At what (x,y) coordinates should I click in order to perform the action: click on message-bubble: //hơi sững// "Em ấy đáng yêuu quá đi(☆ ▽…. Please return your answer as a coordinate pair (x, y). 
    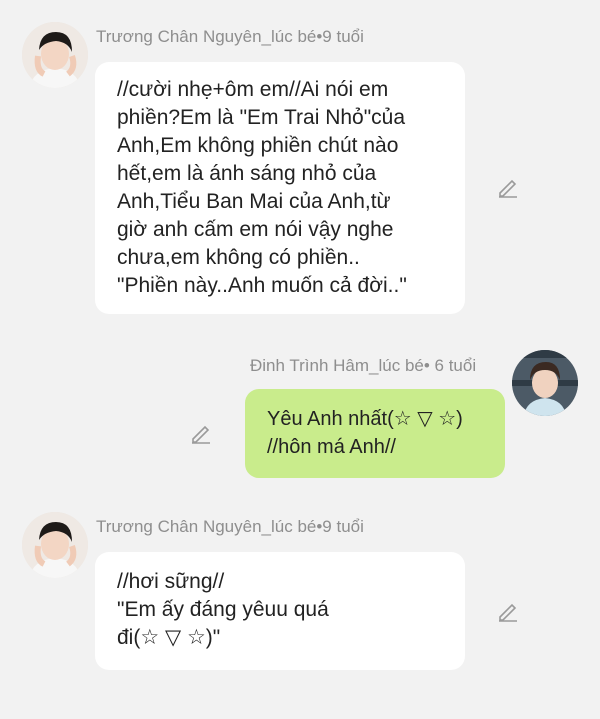
    Looking at the image, I should click on (280, 611).